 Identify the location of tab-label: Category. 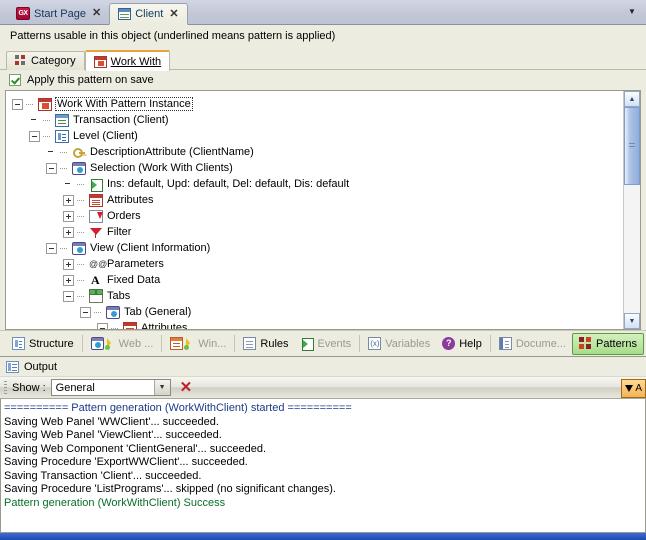
(53, 61).